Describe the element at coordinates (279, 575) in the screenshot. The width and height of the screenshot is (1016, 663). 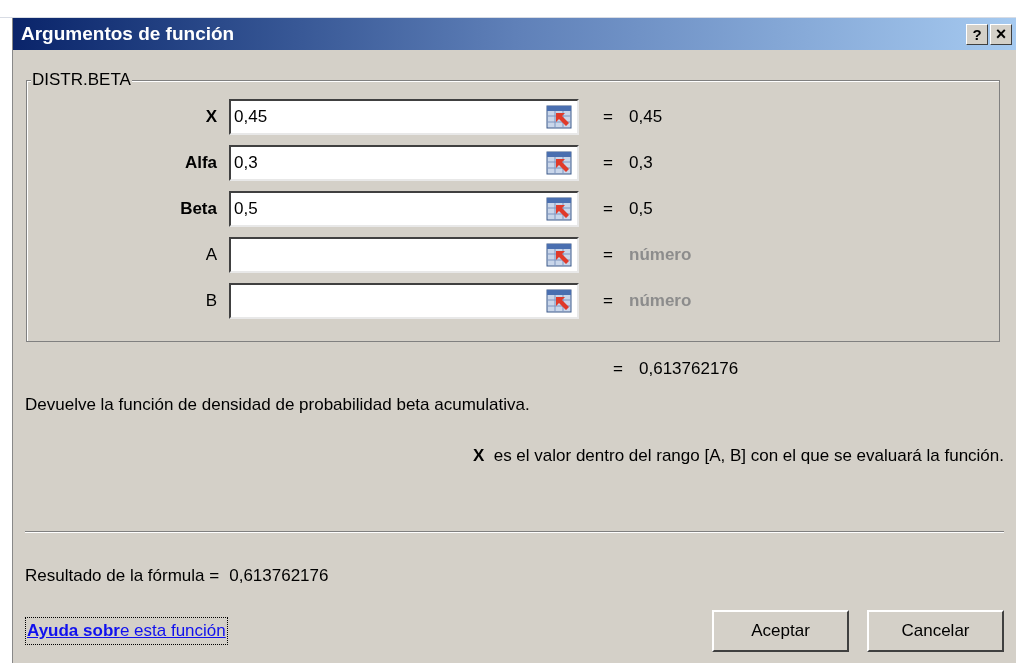
I see `formula-result: 0,613762176` at that location.